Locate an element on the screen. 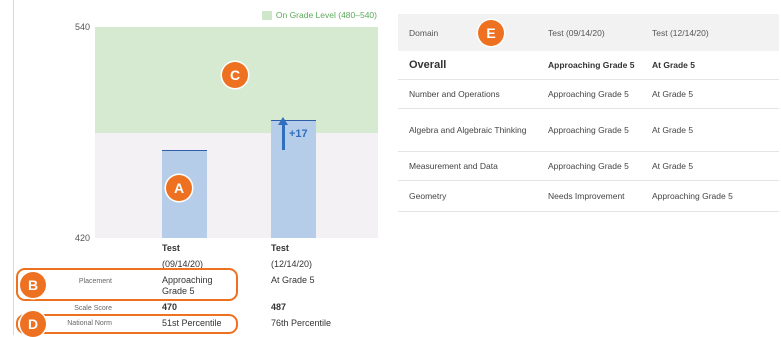  domain-cell: Geometry is located at coordinates (428, 196).